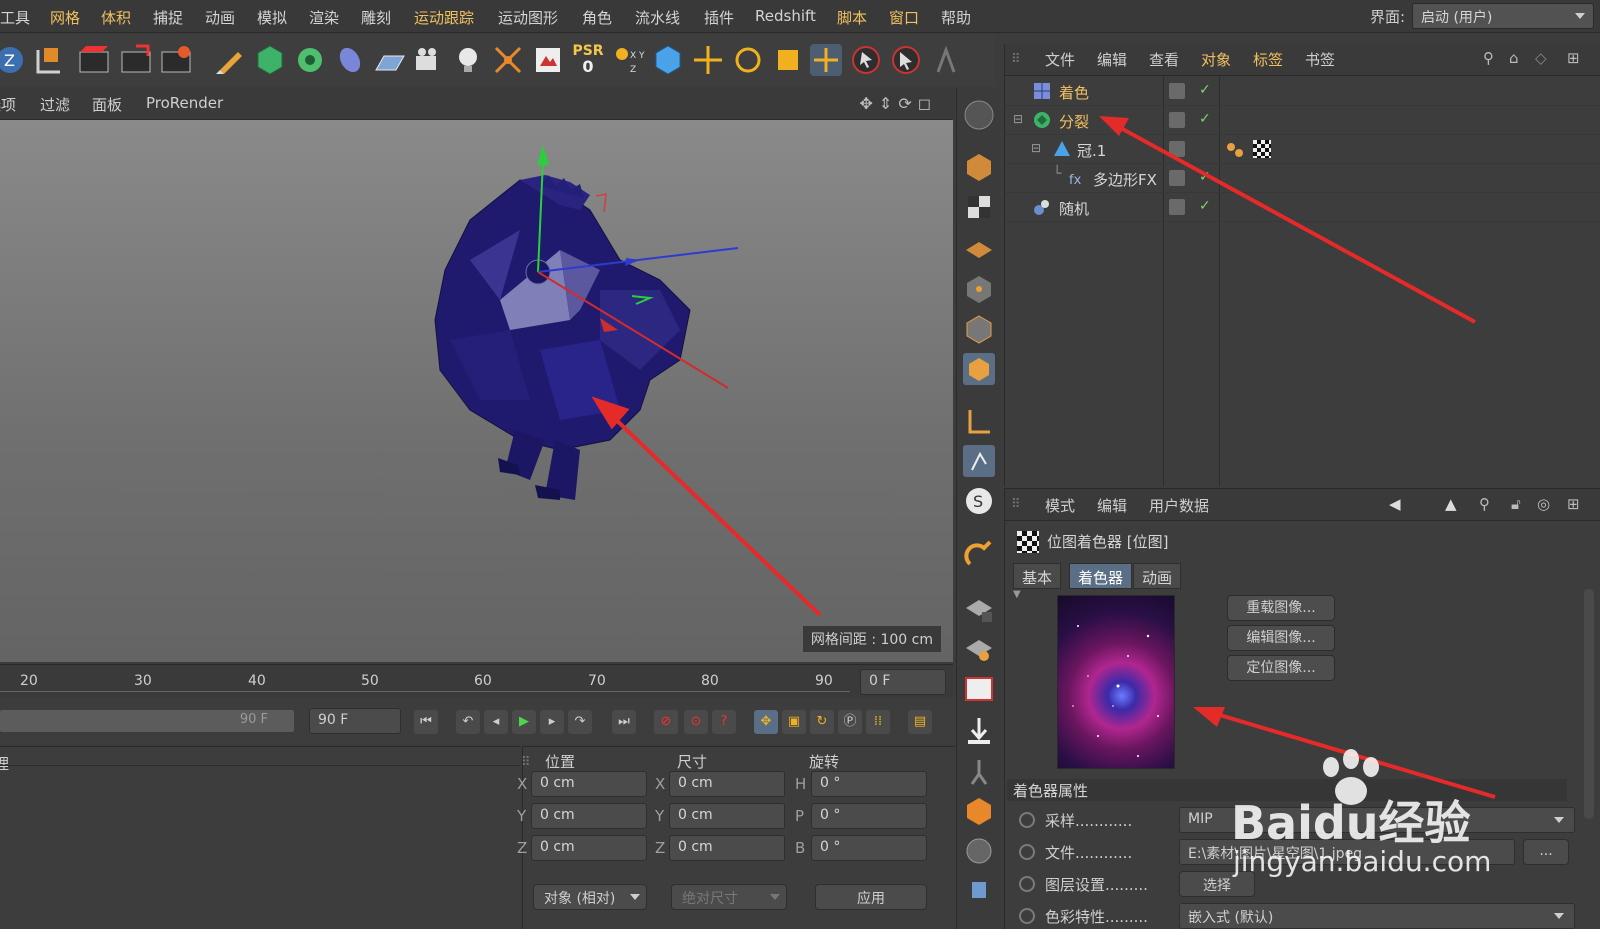  I want to click on record-icon: ⊘, so click(666, 722).